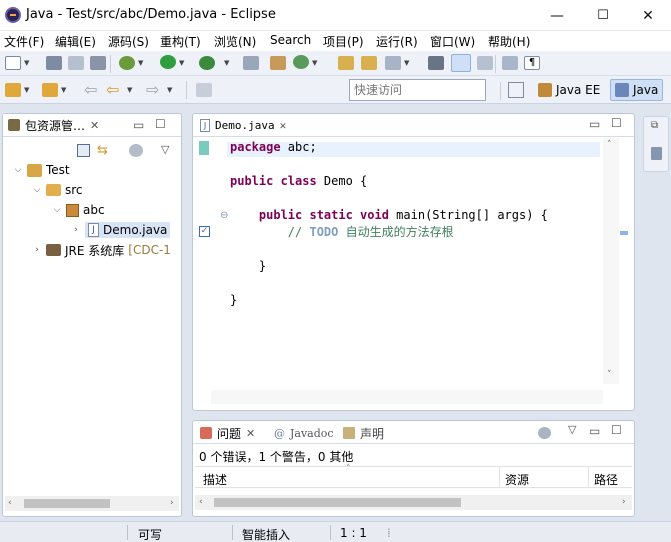 Image resolution: width=671 pixels, height=542 pixels. What do you see at coordinates (168, 62) in the screenshot?
I see `run-icon` at bounding box center [168, 62].